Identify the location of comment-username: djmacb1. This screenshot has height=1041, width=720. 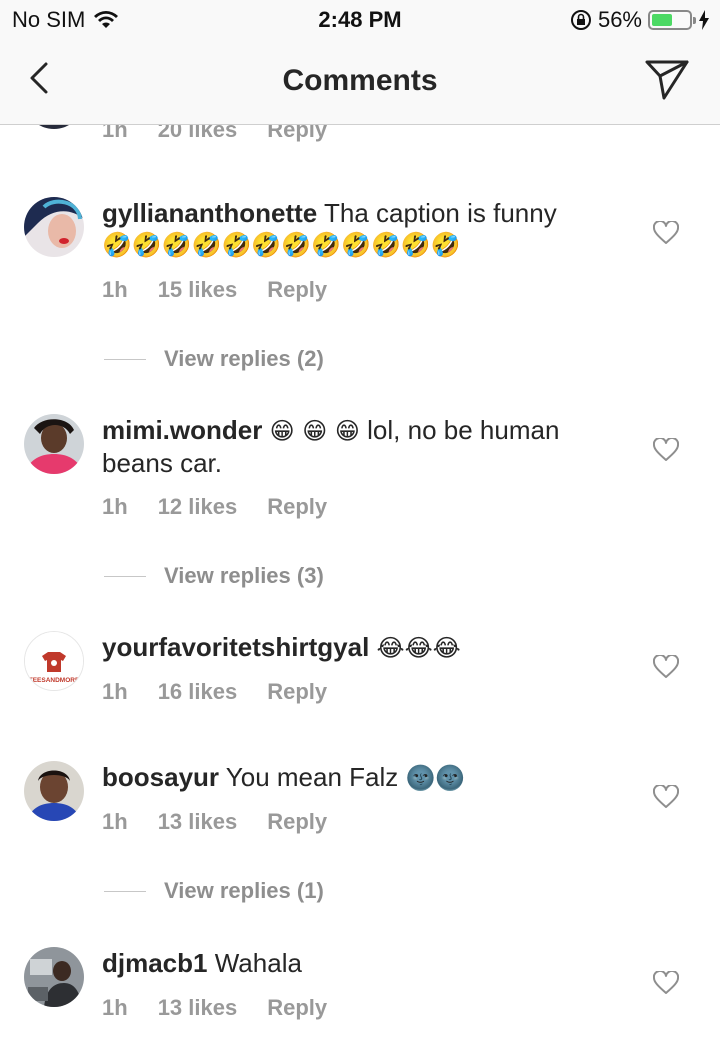
(155, 963).